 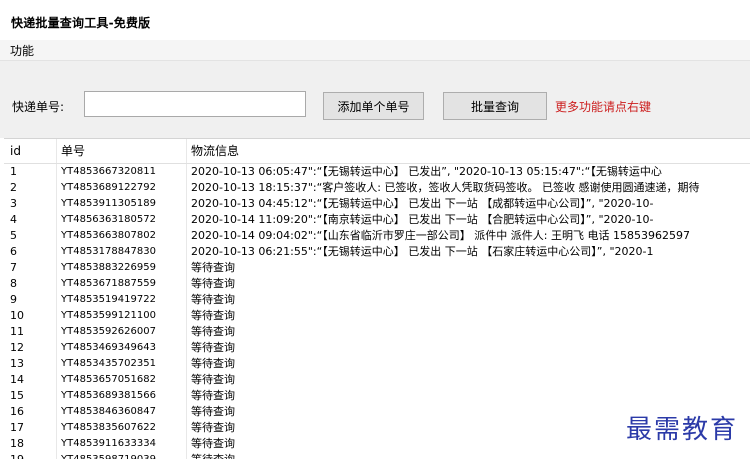 What do you see at coordinates (682, 430) in the screenshot?
I see `watermark-logo: 最需教育` at bounding box center [682, 430].